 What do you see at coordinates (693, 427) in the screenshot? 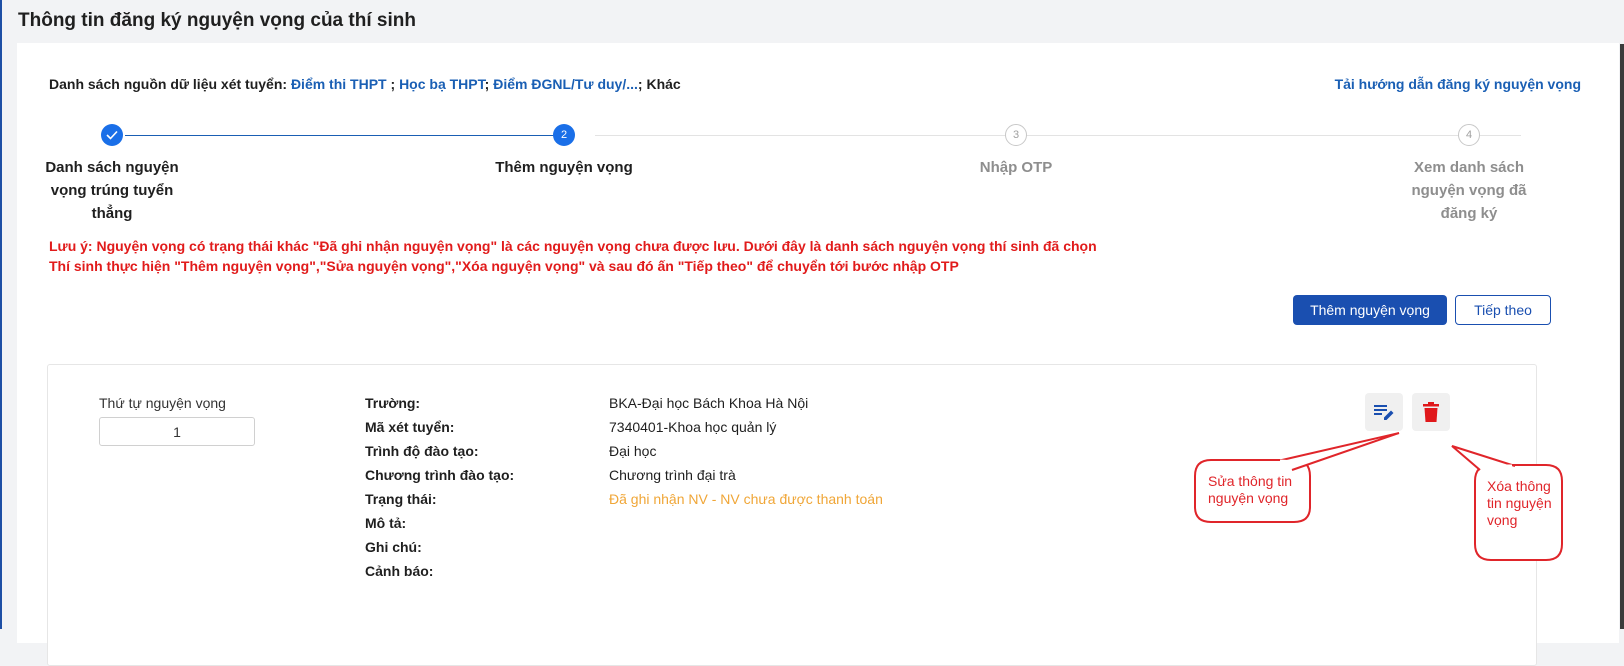
I see `field-value-admission-code: 7340401-Khoa học quản lý` at bounding box center [693, 427].